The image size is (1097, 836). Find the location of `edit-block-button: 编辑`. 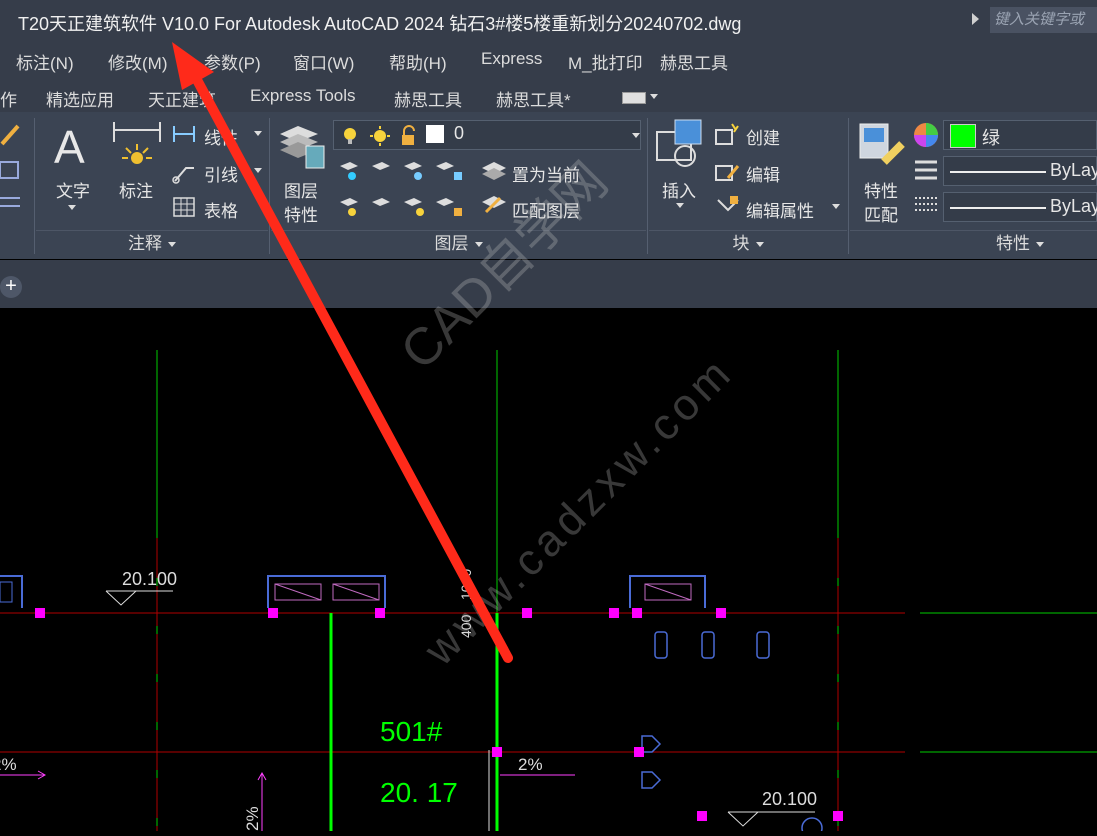

edit-block-button: 编辑 is located at coordinates (763, 173).